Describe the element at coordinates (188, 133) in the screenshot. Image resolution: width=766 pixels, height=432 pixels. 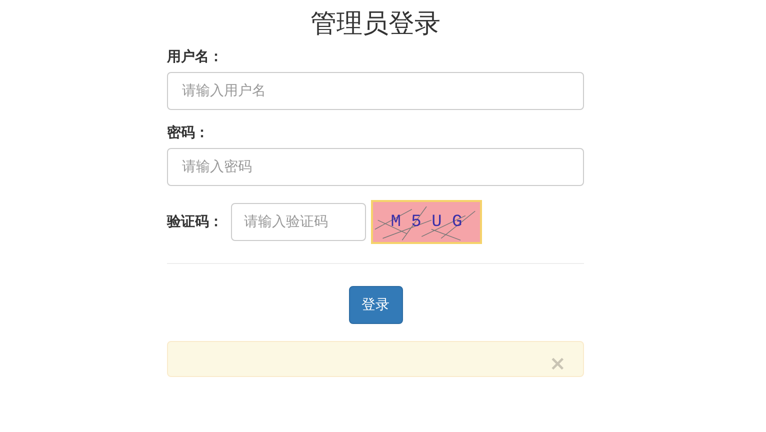
I see `field-label: 密码：` at that location.